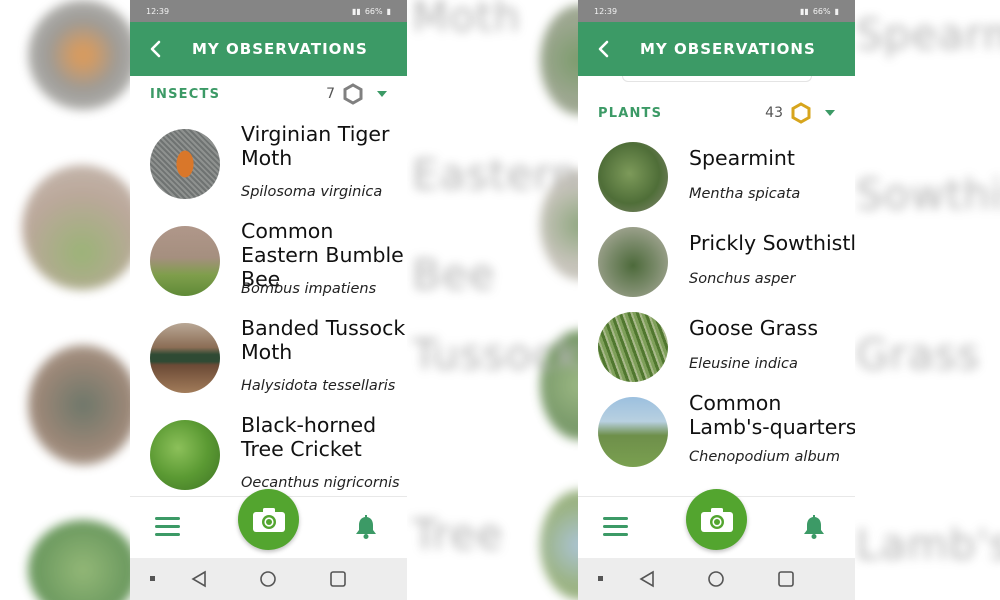 This screenshot has height=600, width=1000. Describe the element at coordinates (312, 192) in the screenshot. I see `scientific-name: Spilosoma virginica` at that location.